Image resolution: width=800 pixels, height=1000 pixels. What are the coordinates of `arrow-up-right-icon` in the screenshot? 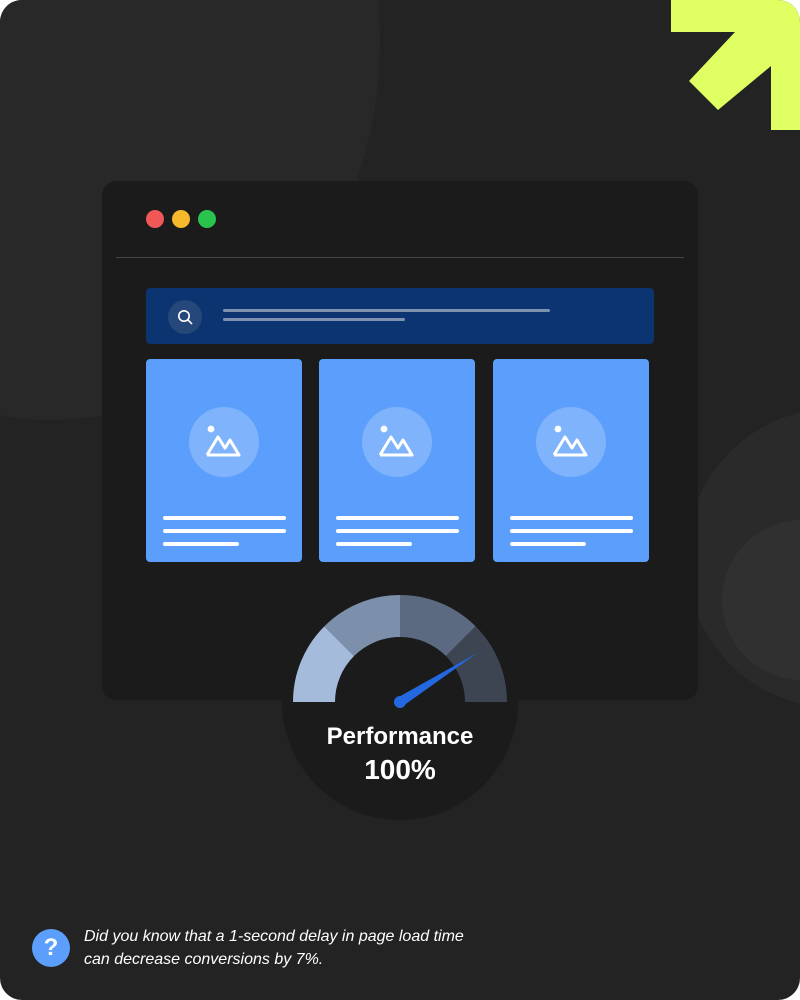 It's located at (735, 65).